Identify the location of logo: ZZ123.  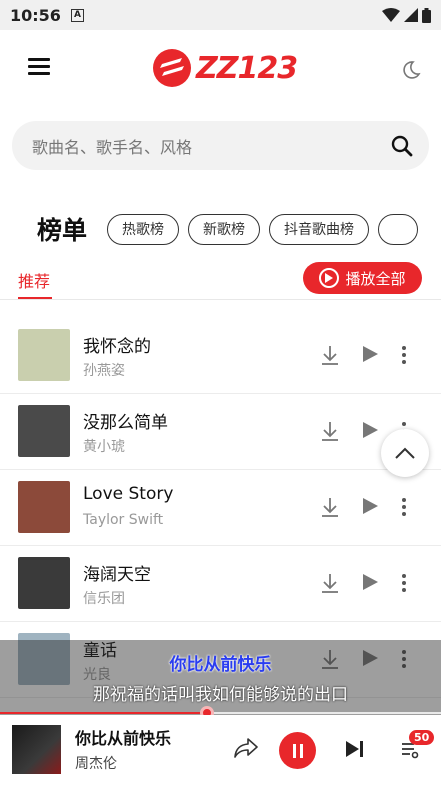
(225, 68).